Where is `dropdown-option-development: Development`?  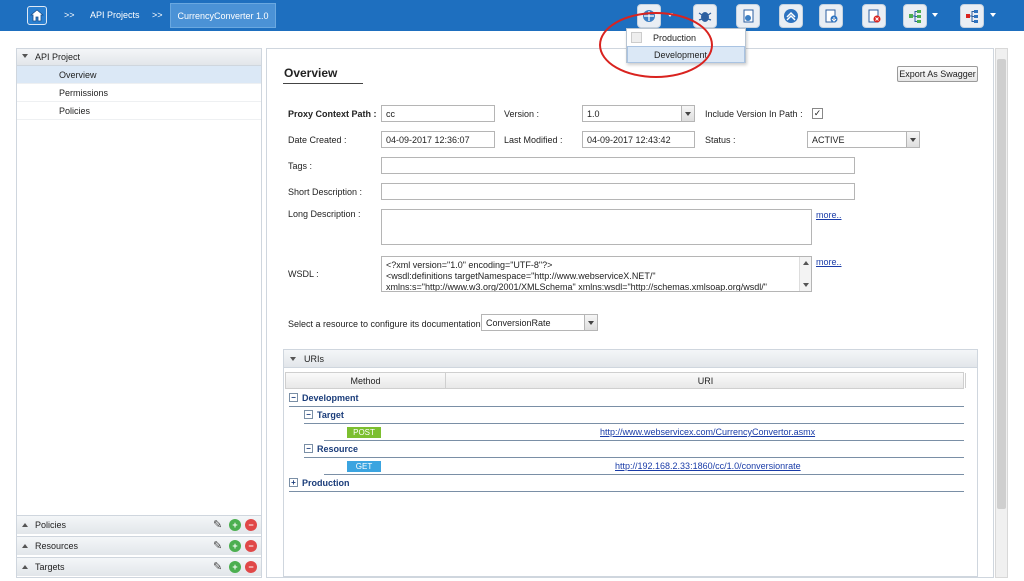 dropdown-option-development: Development is located at coordinates (686, 54).